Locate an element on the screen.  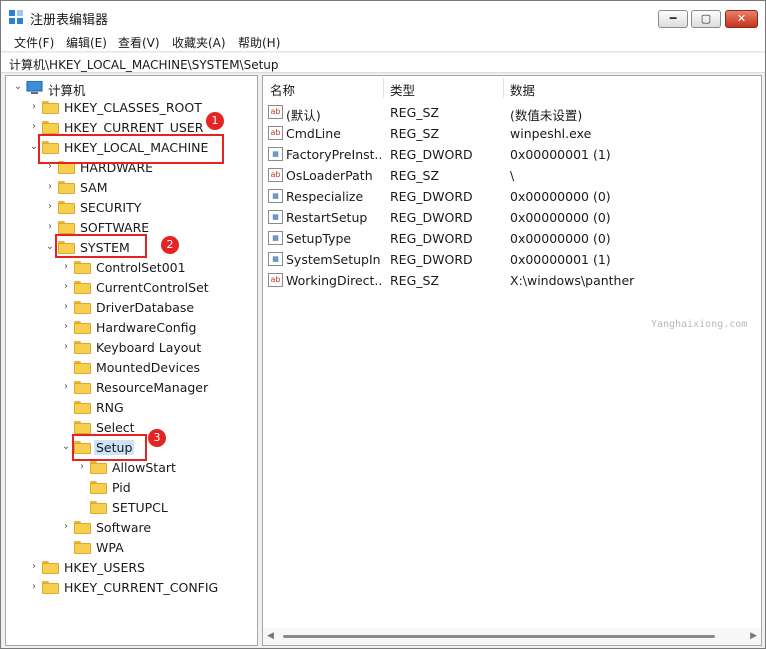
tree-item-software-sub: › Software is located at coordinates (150, 528).